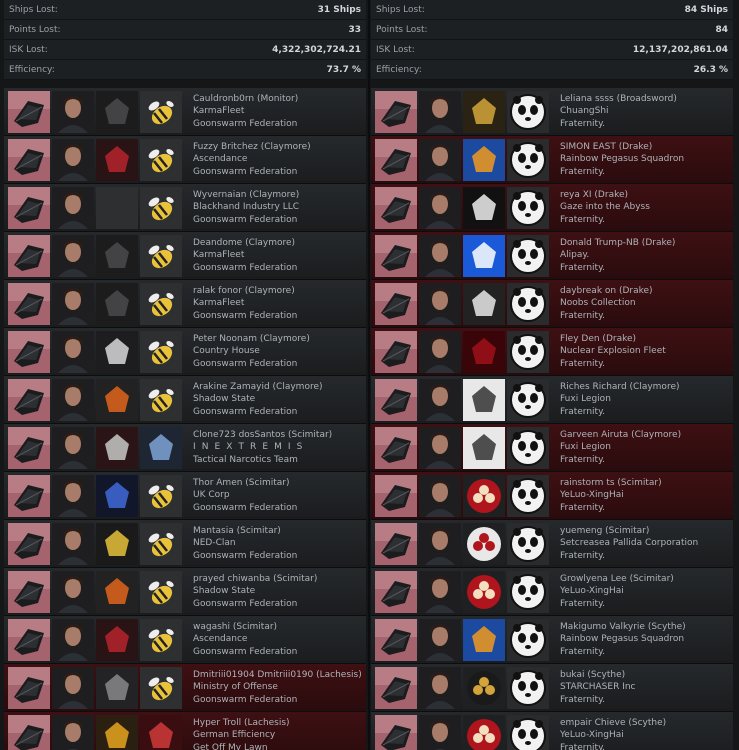  I want to click on pilot-name-link: Leliana ssss (Broadsword), so click(618, 99).